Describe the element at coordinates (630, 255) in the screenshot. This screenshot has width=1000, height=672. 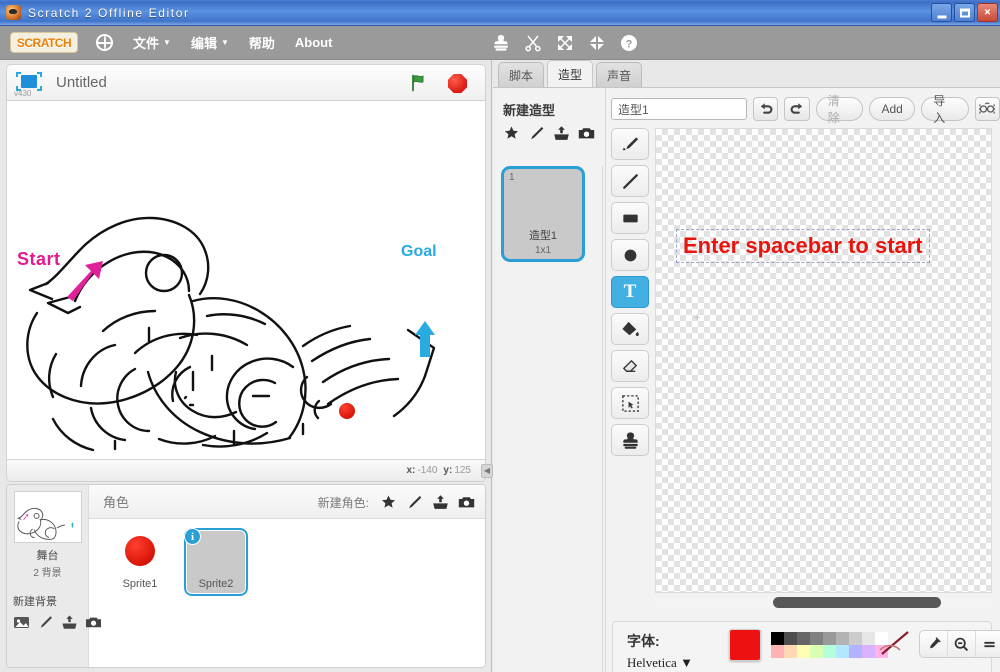
I see `ellipse-tool` at that location.